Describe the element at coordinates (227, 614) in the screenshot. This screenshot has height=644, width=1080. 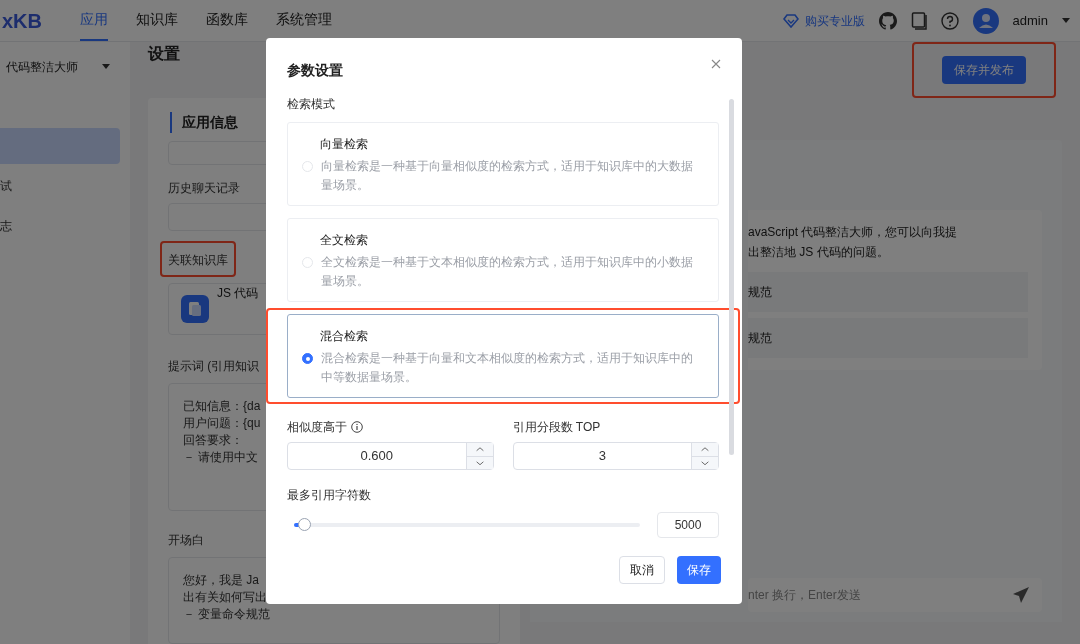
I see `text-line: － 变量命令规范` at that location.